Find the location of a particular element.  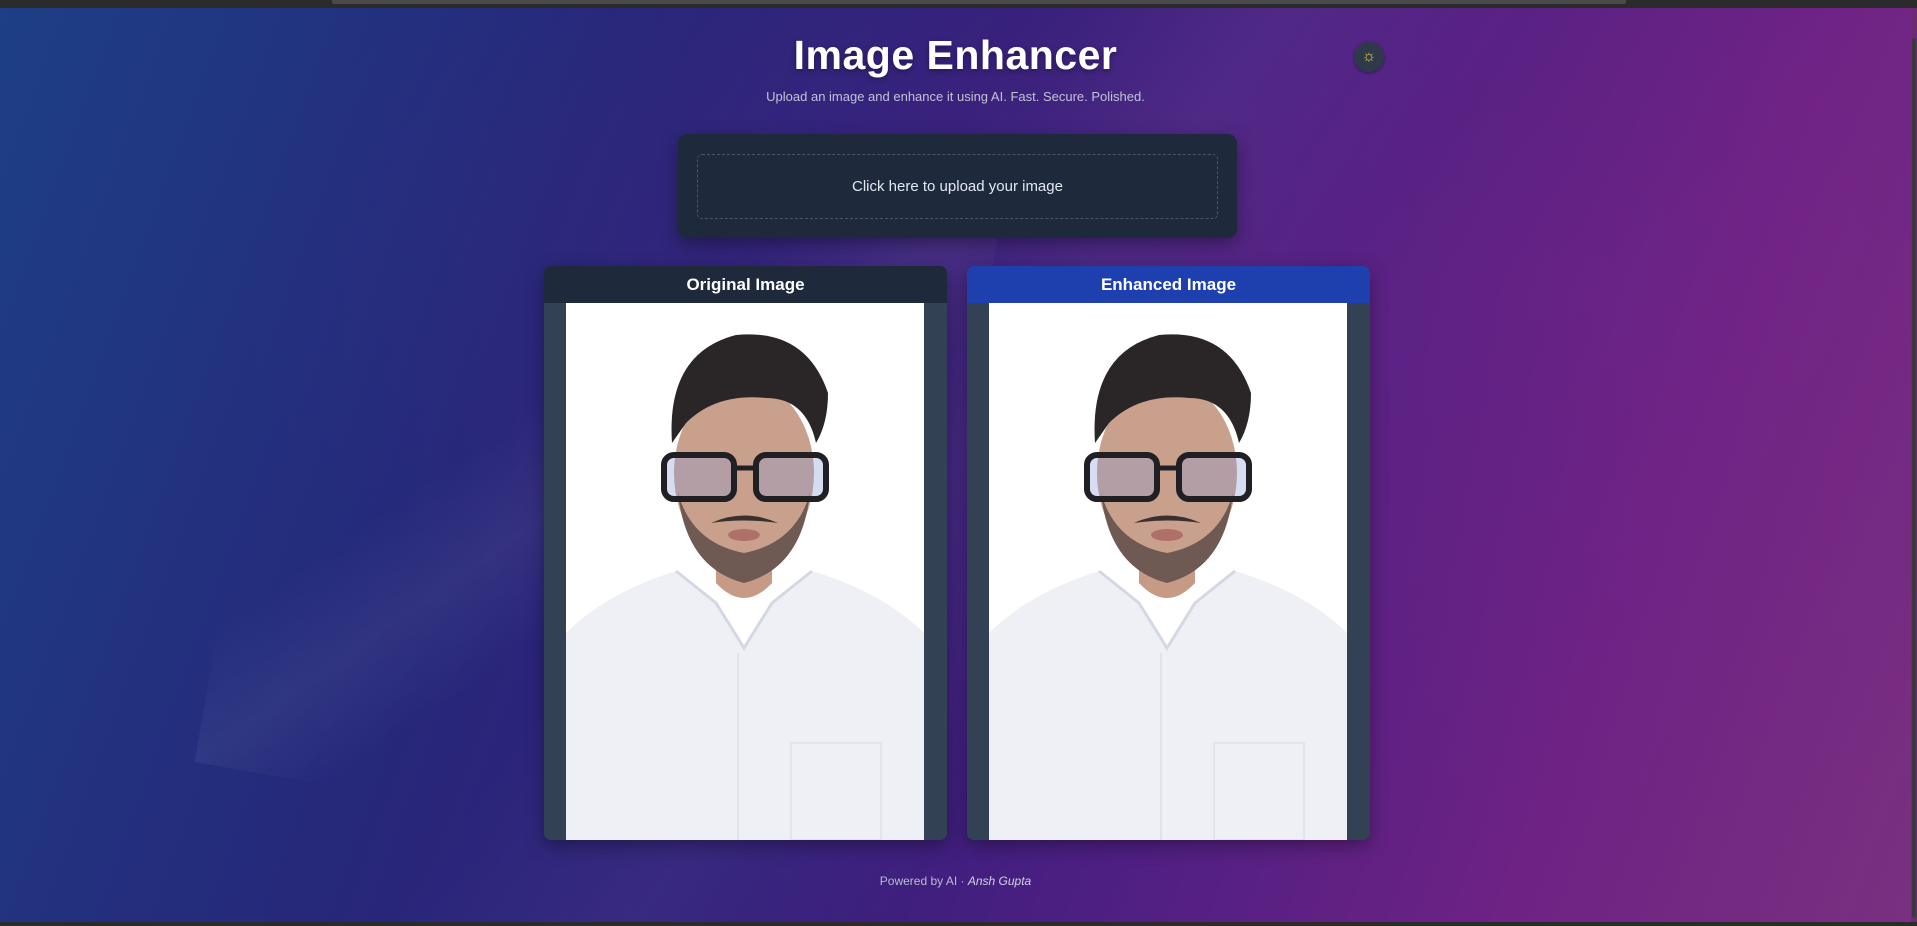

upload-label: Click here to upload your image is located at coordinates (957, 186).